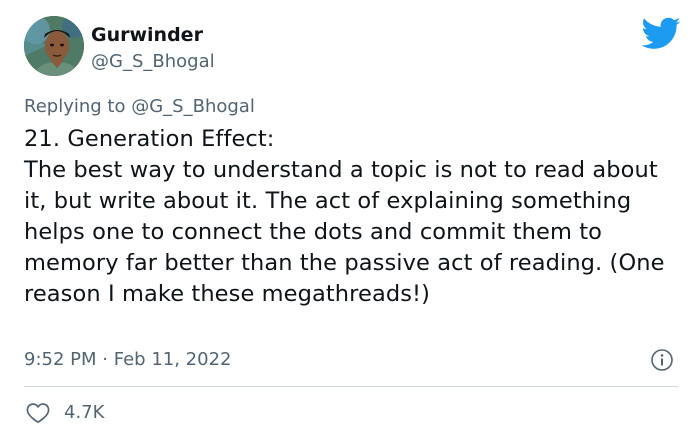 Image resolution: width=700 pixels, height=441 pixels. What do you see at coordinates (60, 359) in the screenshot?
I see `tweet-time: 9:52 PM` at bounding box center [60, 359].